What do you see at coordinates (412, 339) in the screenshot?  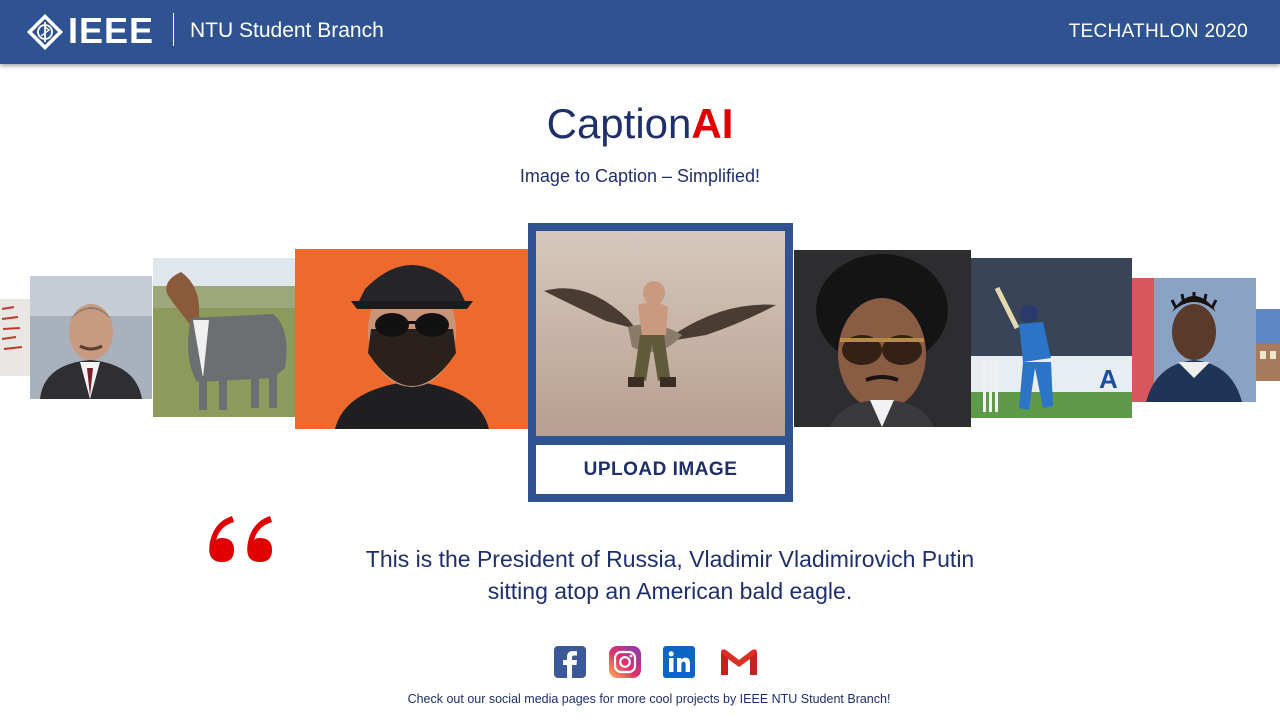 I see `carousel-image-bearded-man` at bounding box center [412, 339].